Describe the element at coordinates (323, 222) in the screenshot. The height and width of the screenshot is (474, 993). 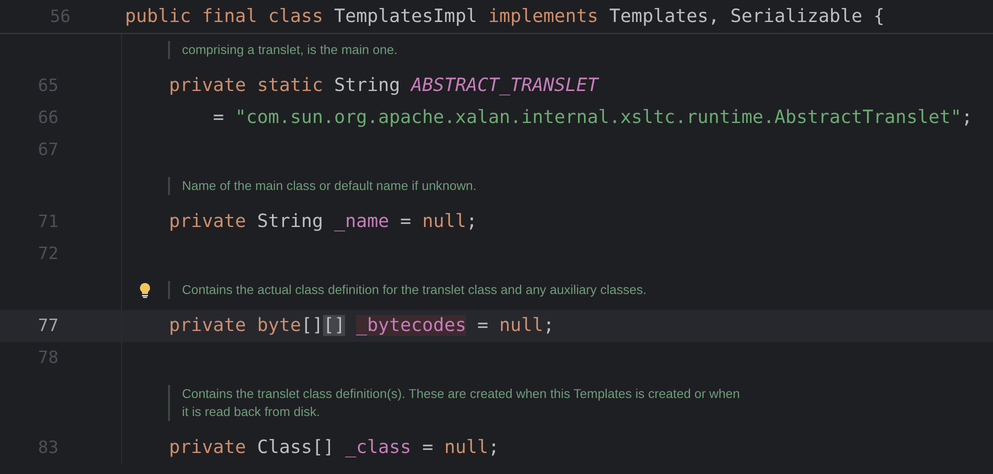
I see `code-line: private String _name = null;` at that location.